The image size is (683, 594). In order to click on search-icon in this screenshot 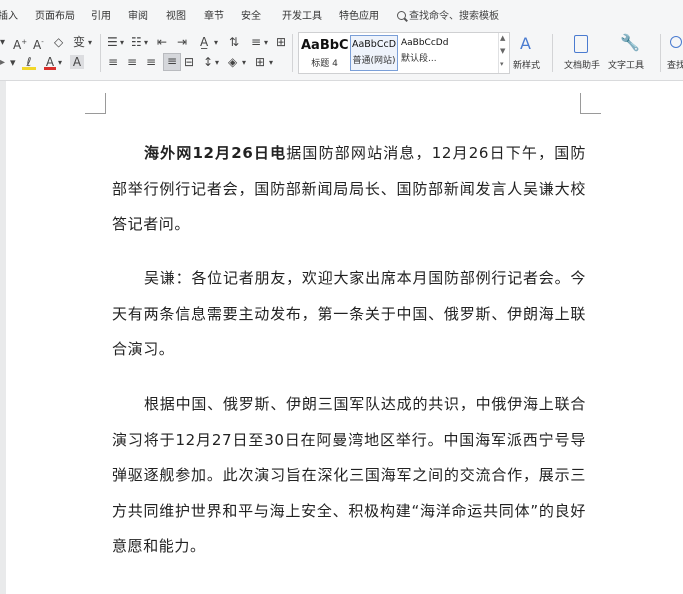, I will do `click(401, 15)`.